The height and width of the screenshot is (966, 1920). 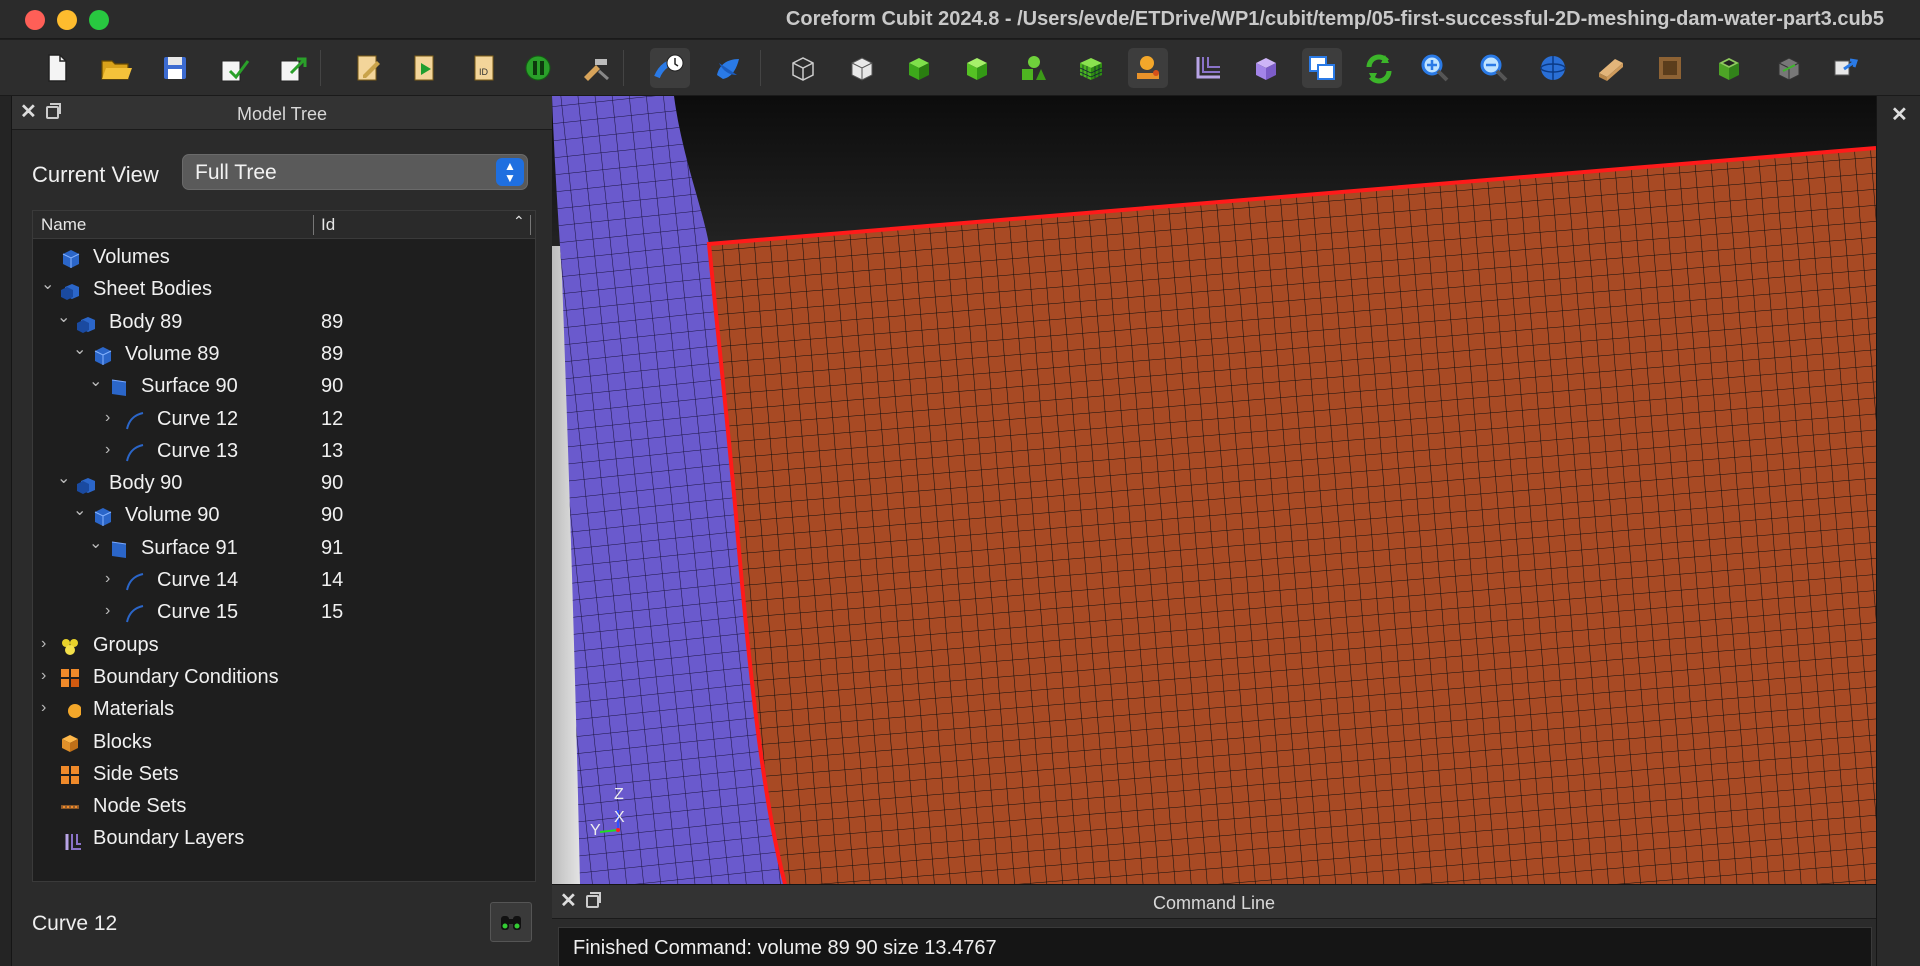 What do you see at coordinates (67, 20) in the screenshot?
I see `window-minimize-button` at bounding box center [67, 20].